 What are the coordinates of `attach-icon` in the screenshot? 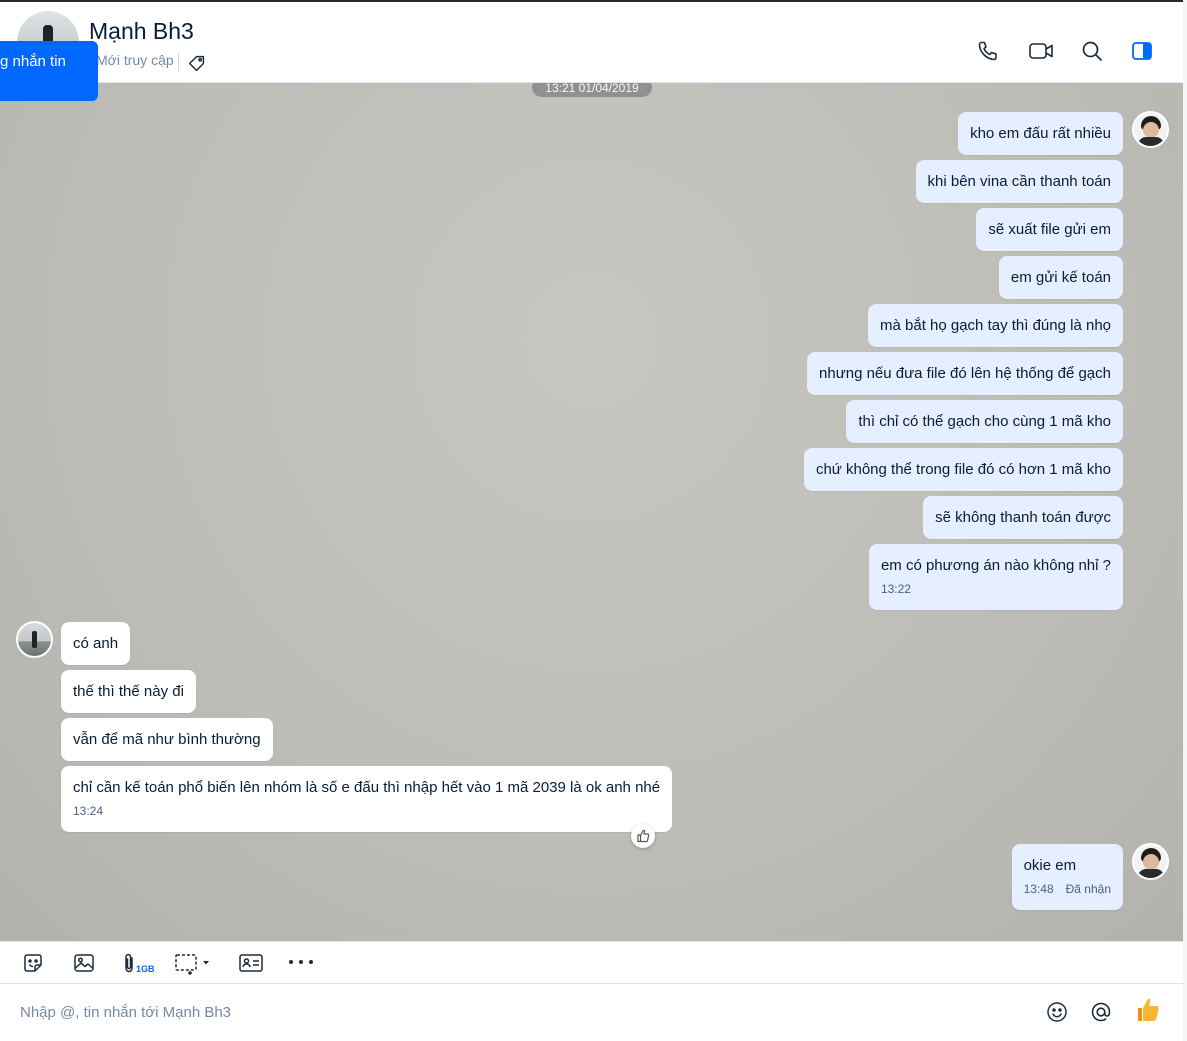 It's located at (129, 963).